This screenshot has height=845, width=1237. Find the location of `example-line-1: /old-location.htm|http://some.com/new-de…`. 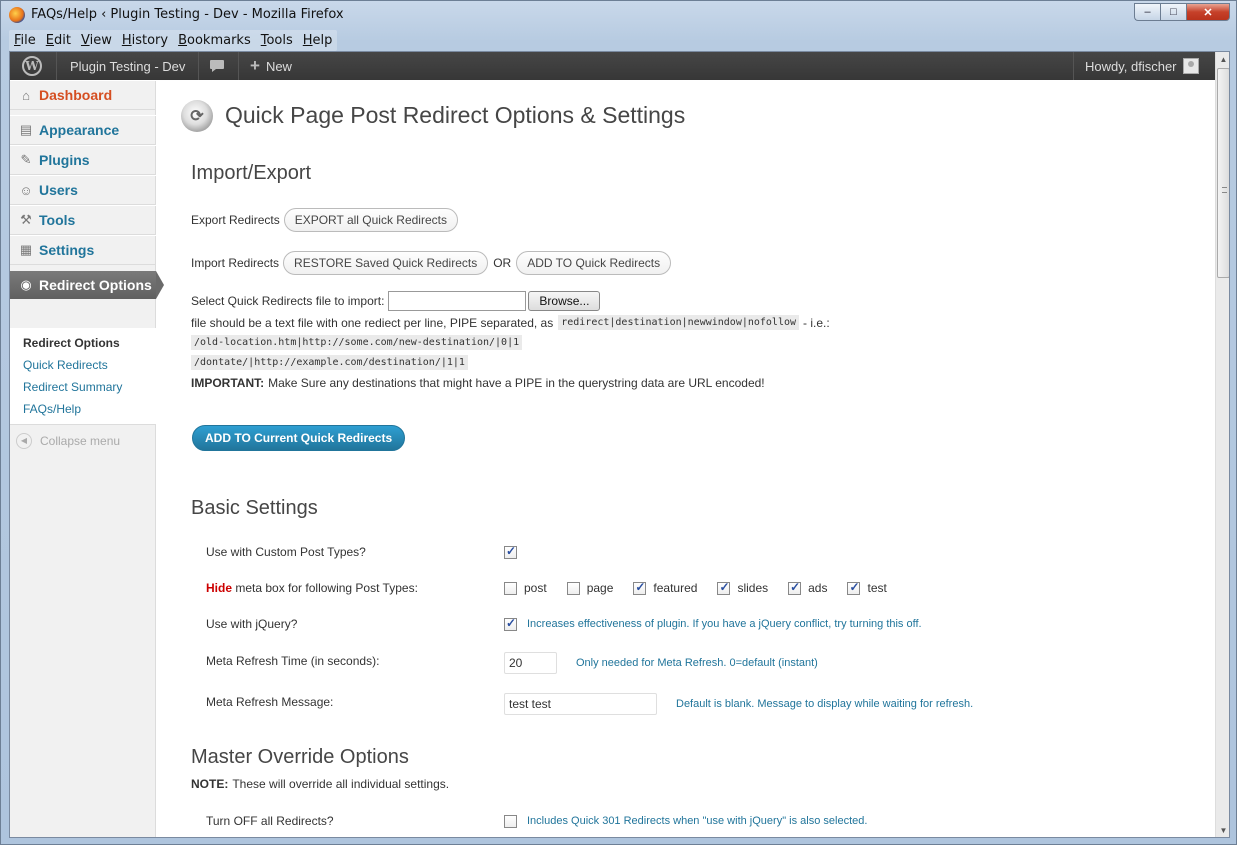

example-line-1: /old-location.htm|http://some.com/new-de… is located at coordinates (357, 342).